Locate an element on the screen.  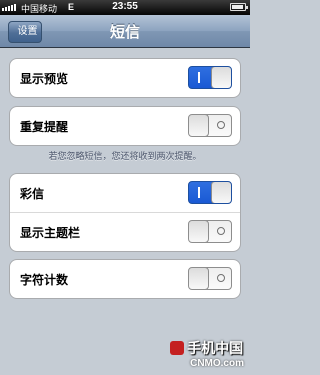
status-bar: 中国移动 E 23:55 is located at coordinates (125, 7).